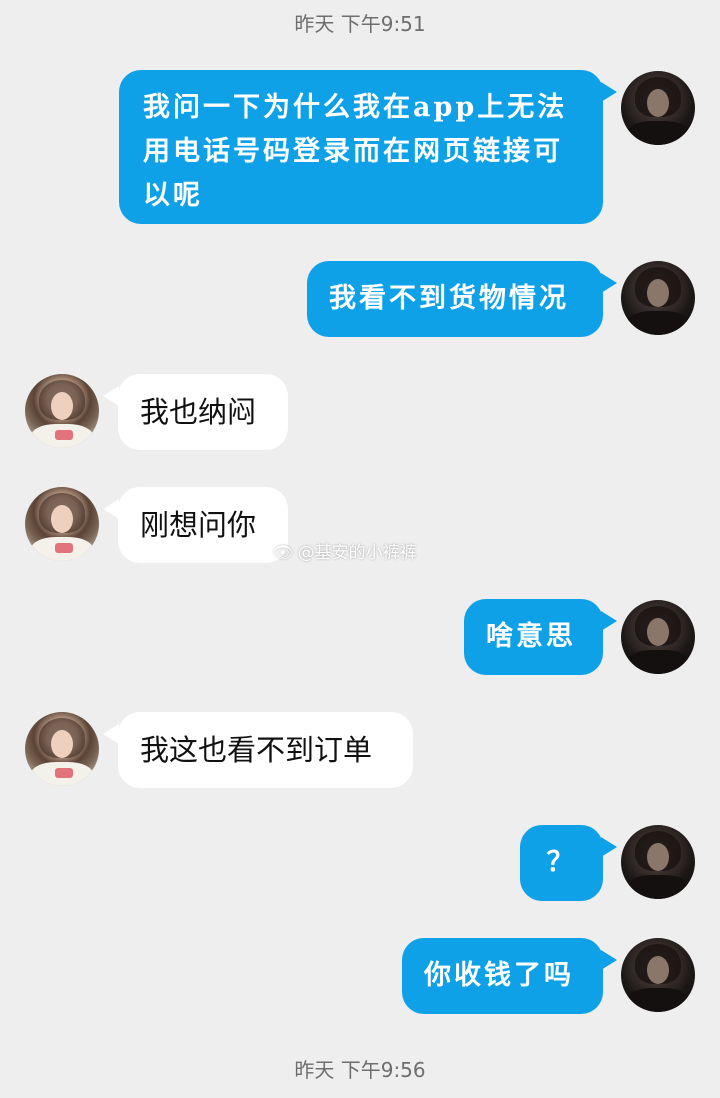 Image resolution: width=720 pixels, height=1098 pixels. What do you see at coordinates (265, 750) in the screenshot?
I see `chat-bubble-incoming: 我这也看不到订单` at bounding box center [265, 750].